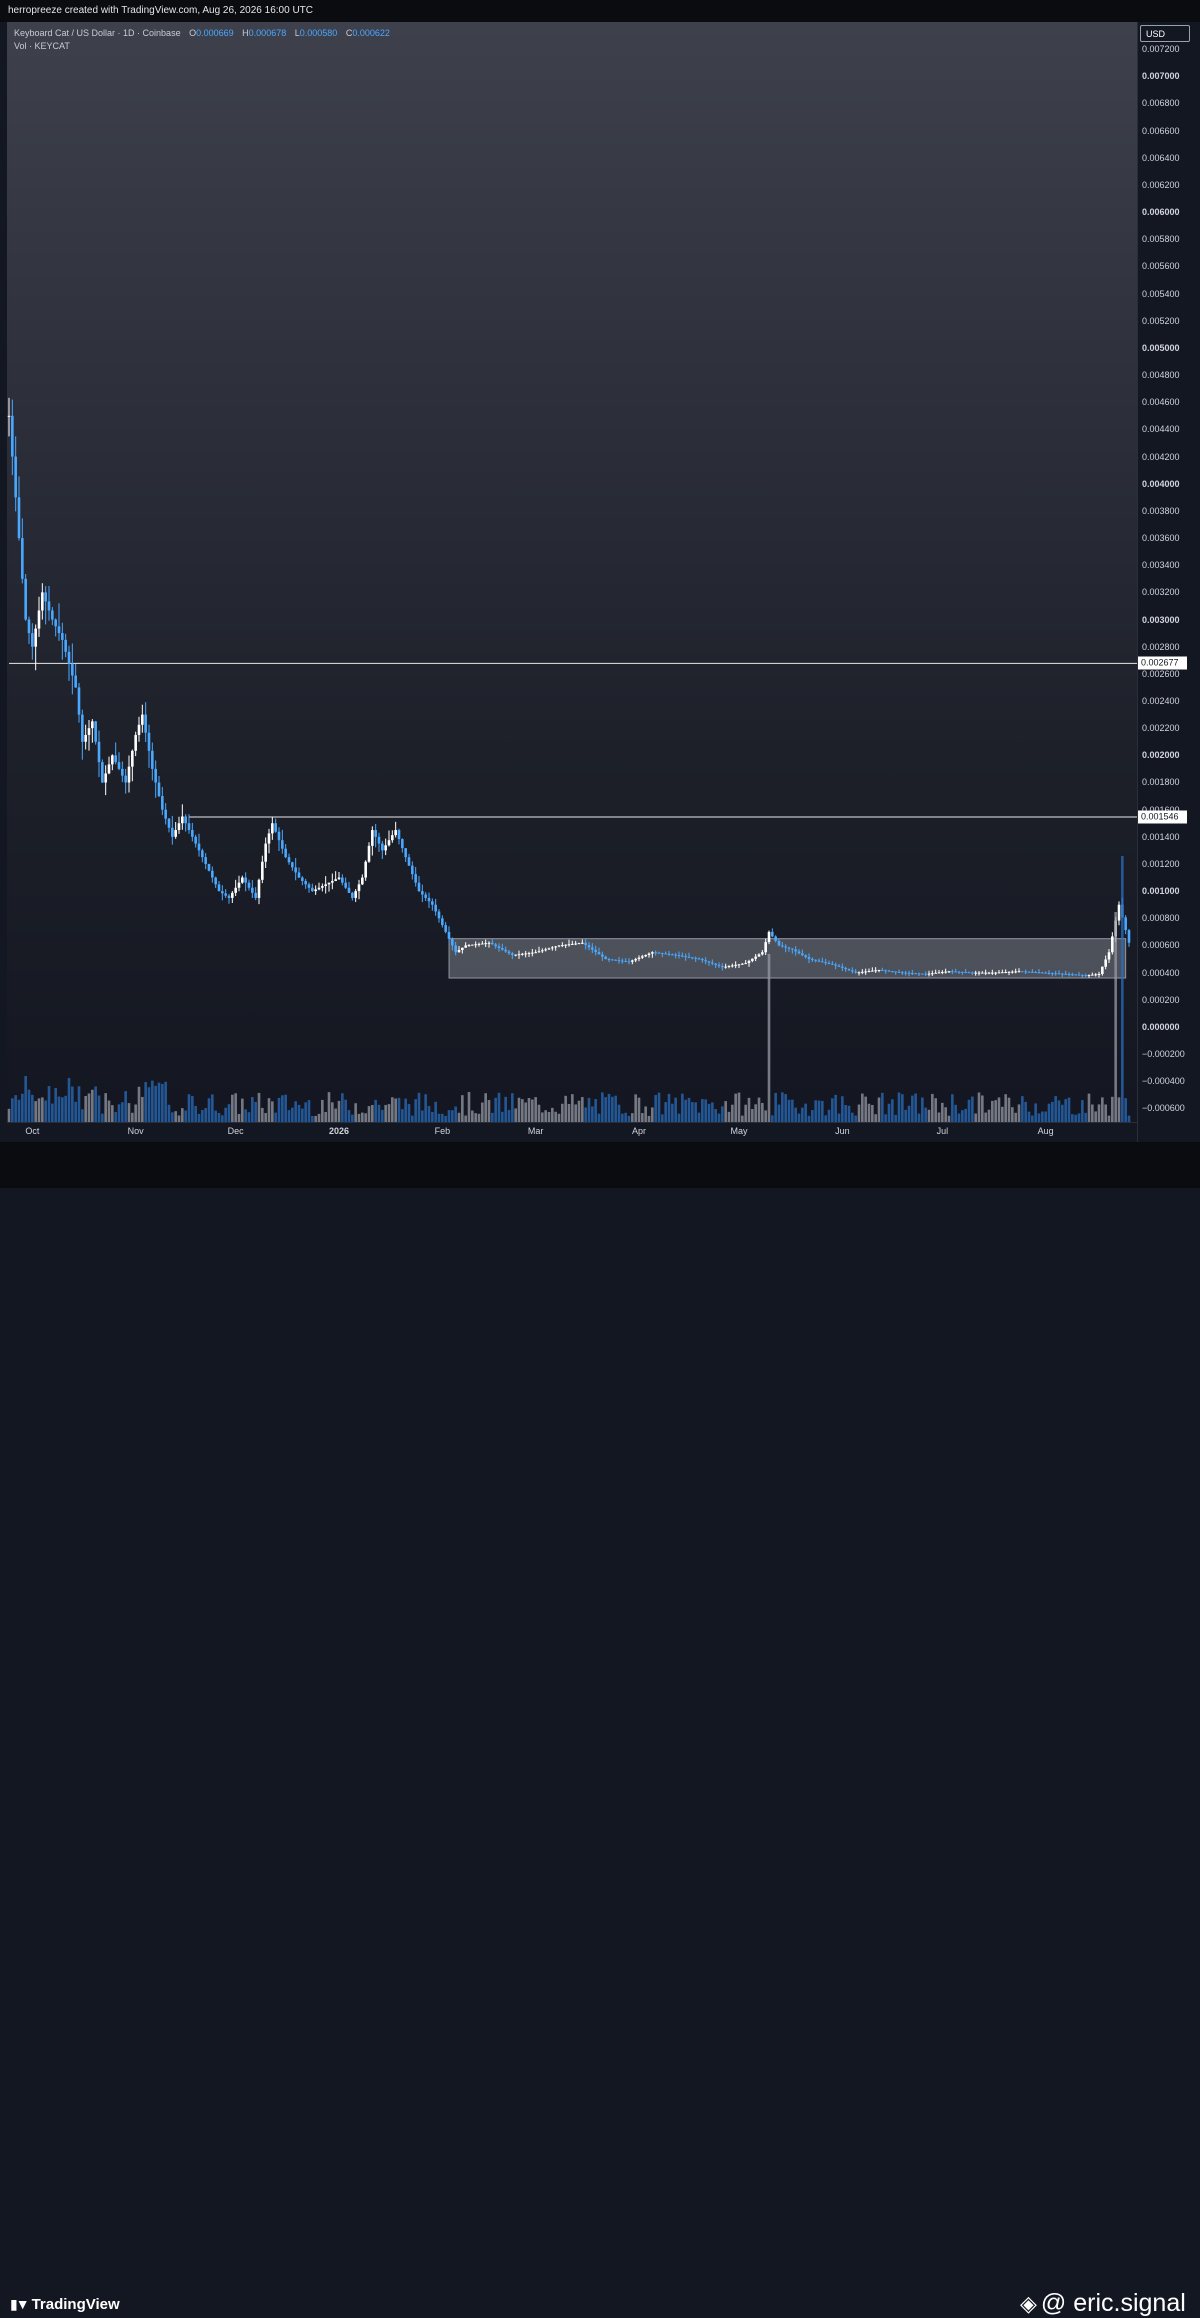 The width and height of the screenshot is (1200, 2318). What do you see at coordinates (572, 1132) in the screenshot?
I see `time-scale` at bounding box center [572, 1132].